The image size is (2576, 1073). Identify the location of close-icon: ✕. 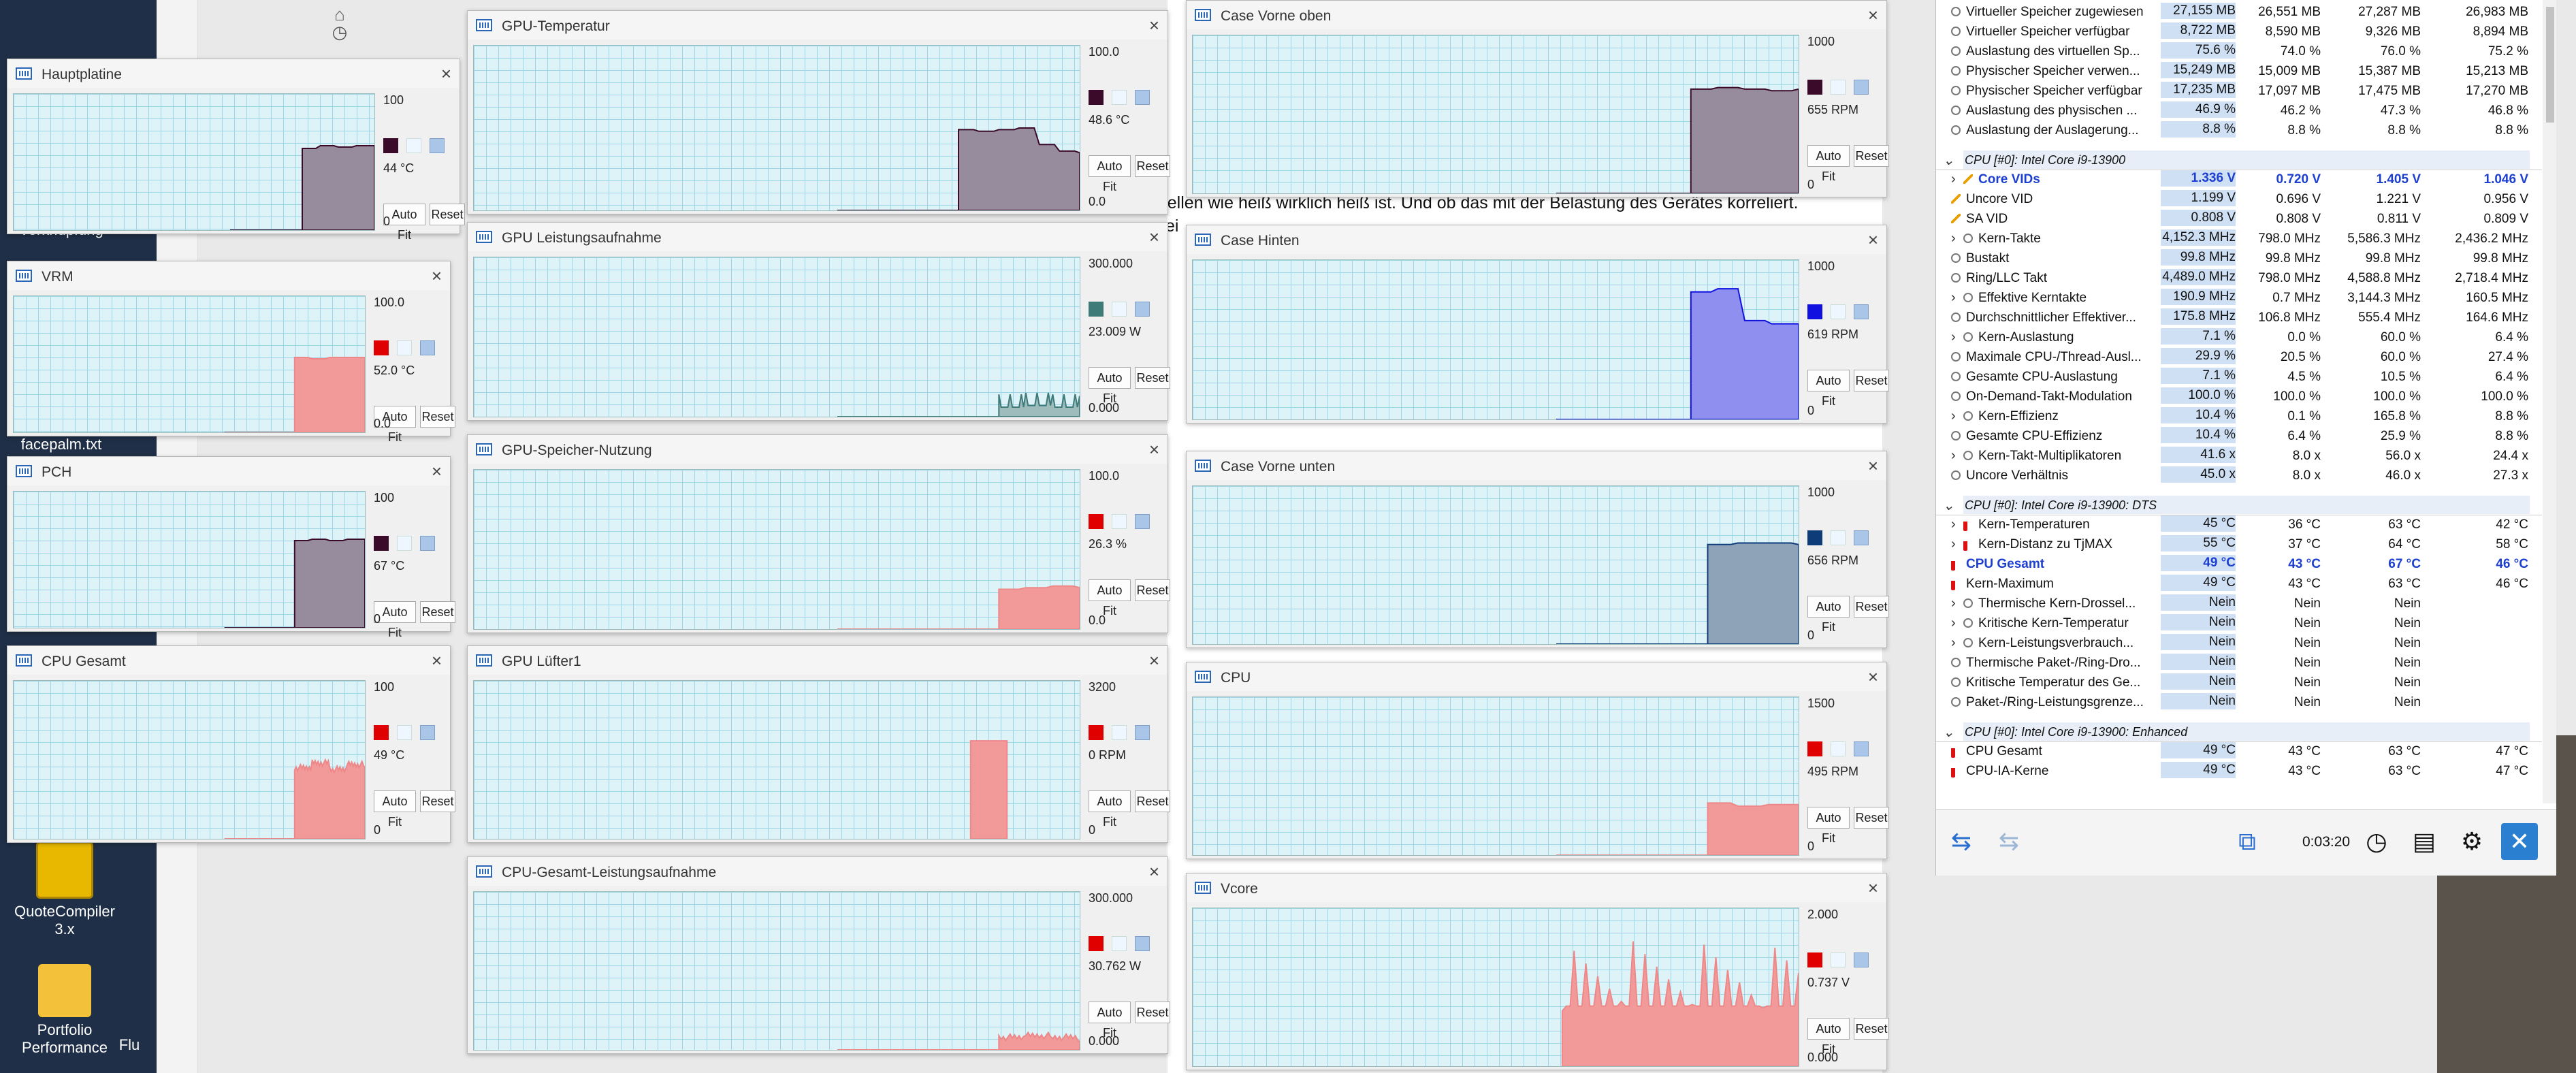
(2519, 841).